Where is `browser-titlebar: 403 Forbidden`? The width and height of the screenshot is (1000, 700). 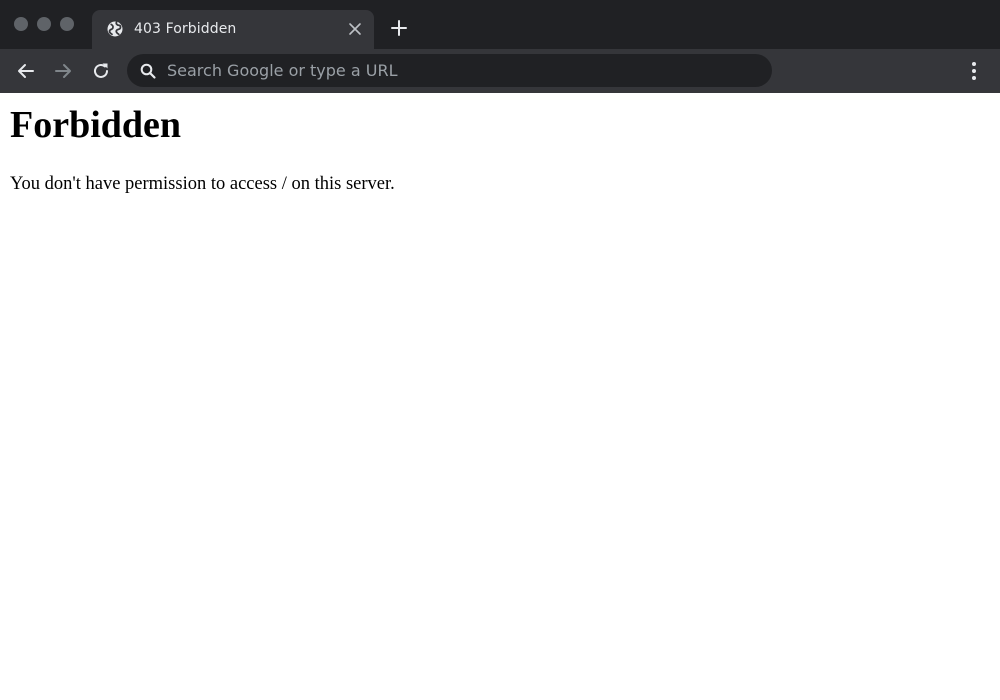 browser-titlebar: 403 Forbidden is located at coordinates (500, 24).